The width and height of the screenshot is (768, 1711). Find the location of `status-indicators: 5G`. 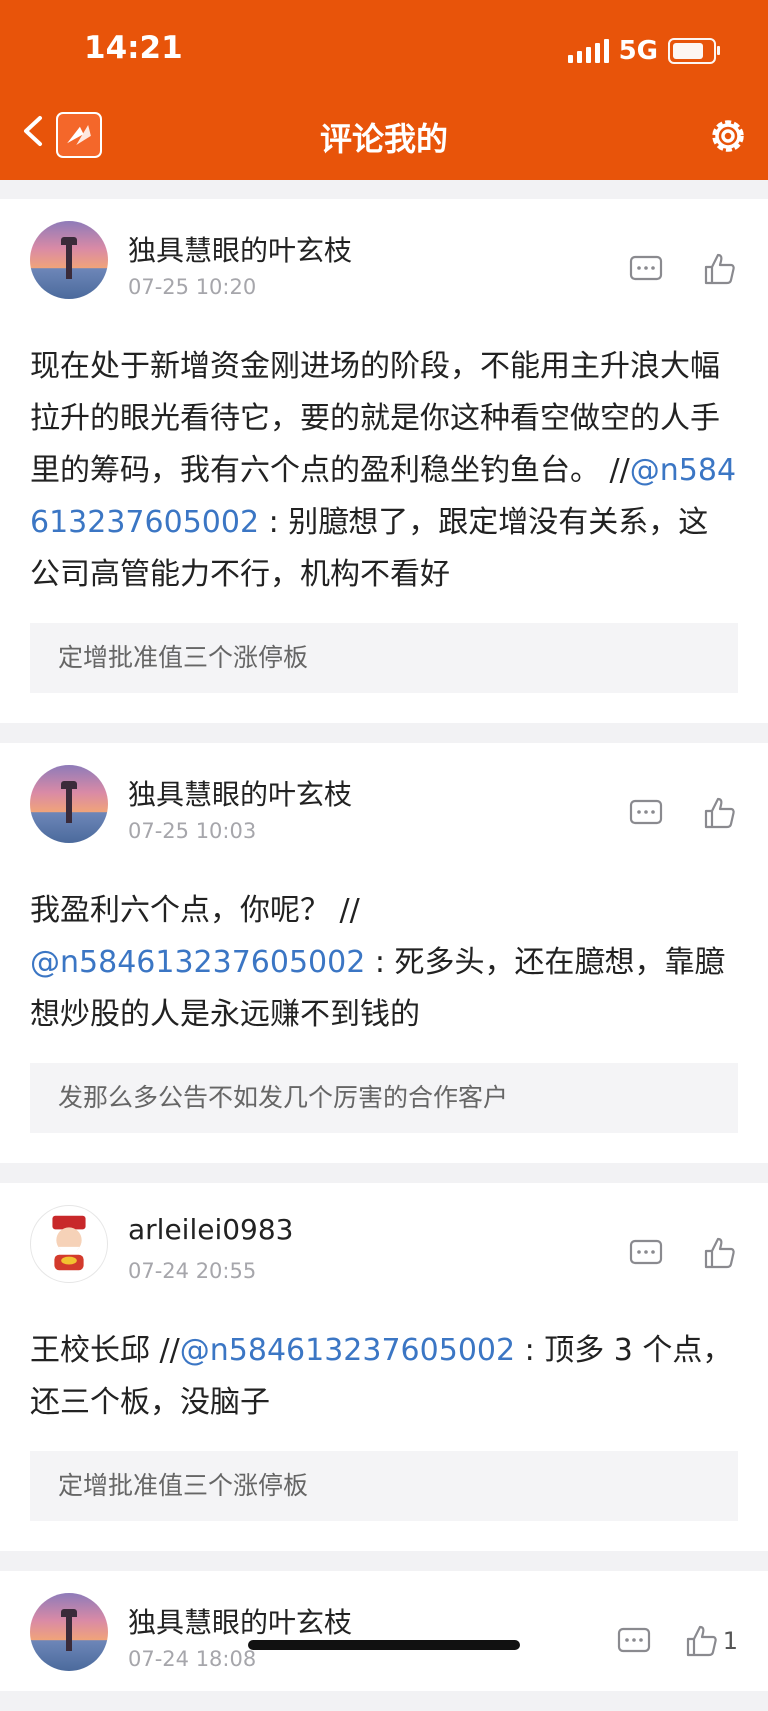

status-indicators: 5G is located at coordinates (643, 51).